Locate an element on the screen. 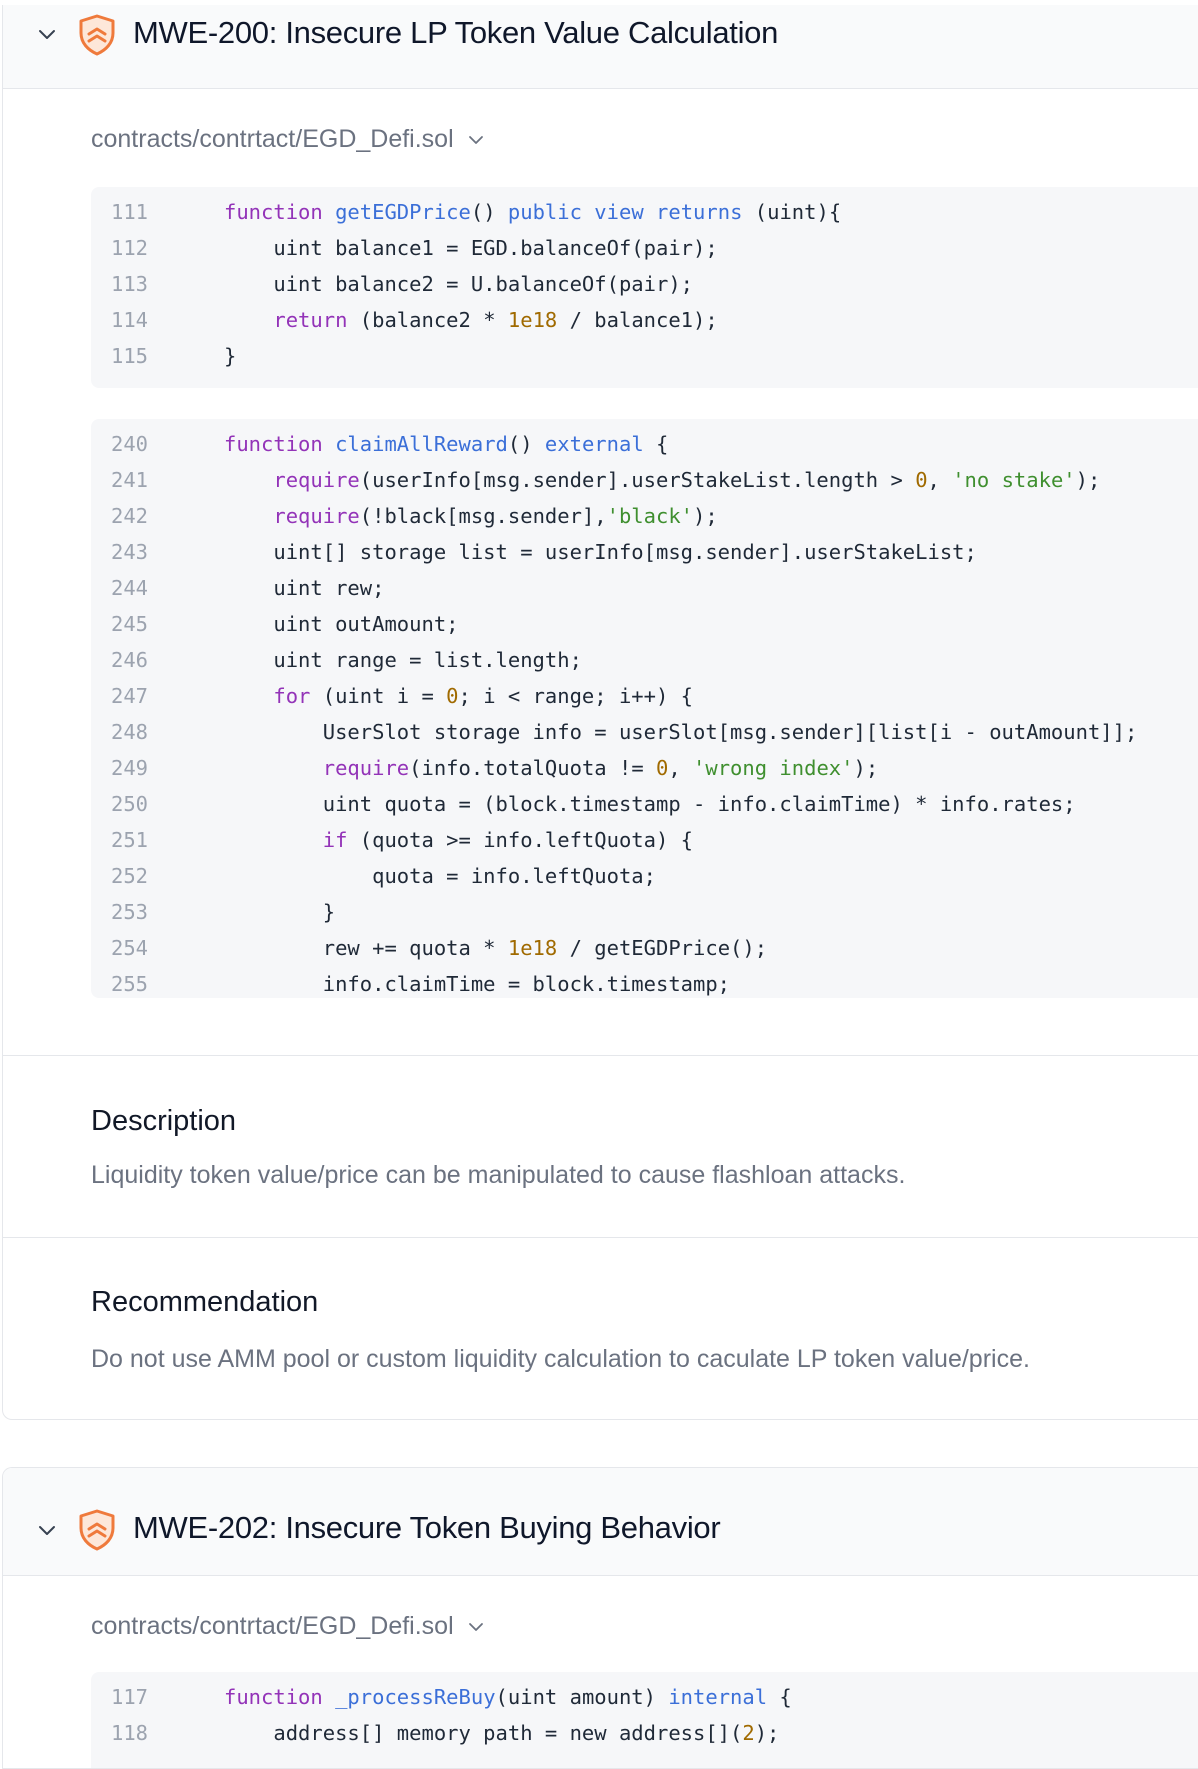  line-number: 250 is located at coordinates (130, 804).